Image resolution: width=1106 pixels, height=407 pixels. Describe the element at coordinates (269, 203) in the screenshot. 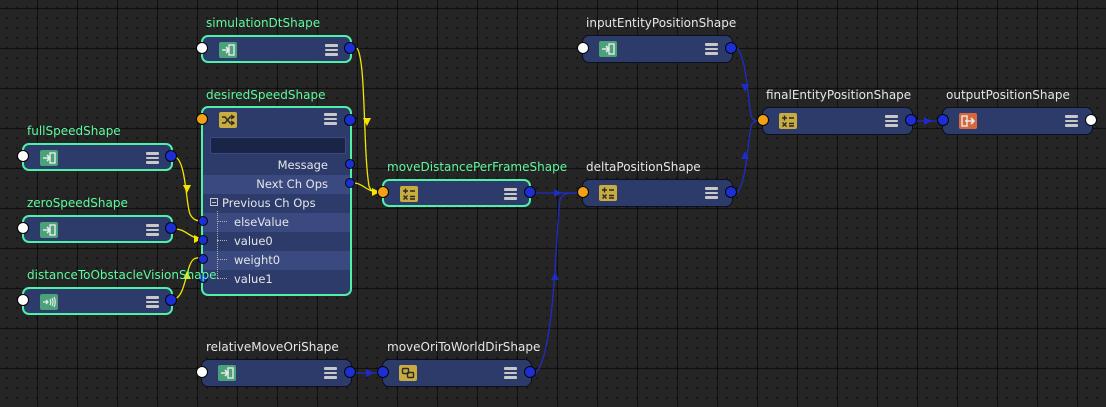

I see `attr-previous-ch-ops-label: Previous Ch Ops` at that location.